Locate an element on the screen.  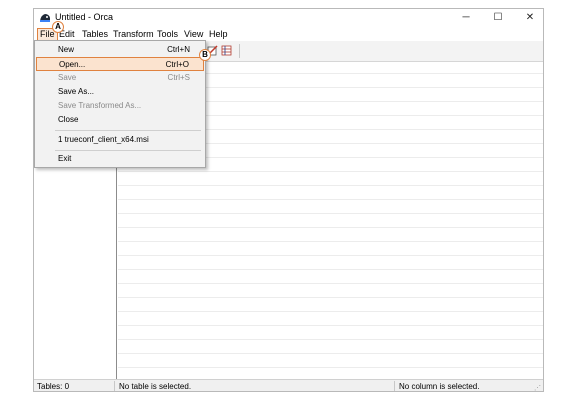
resize-grip-icon: ⋰ is located at coordinates (537, 387).